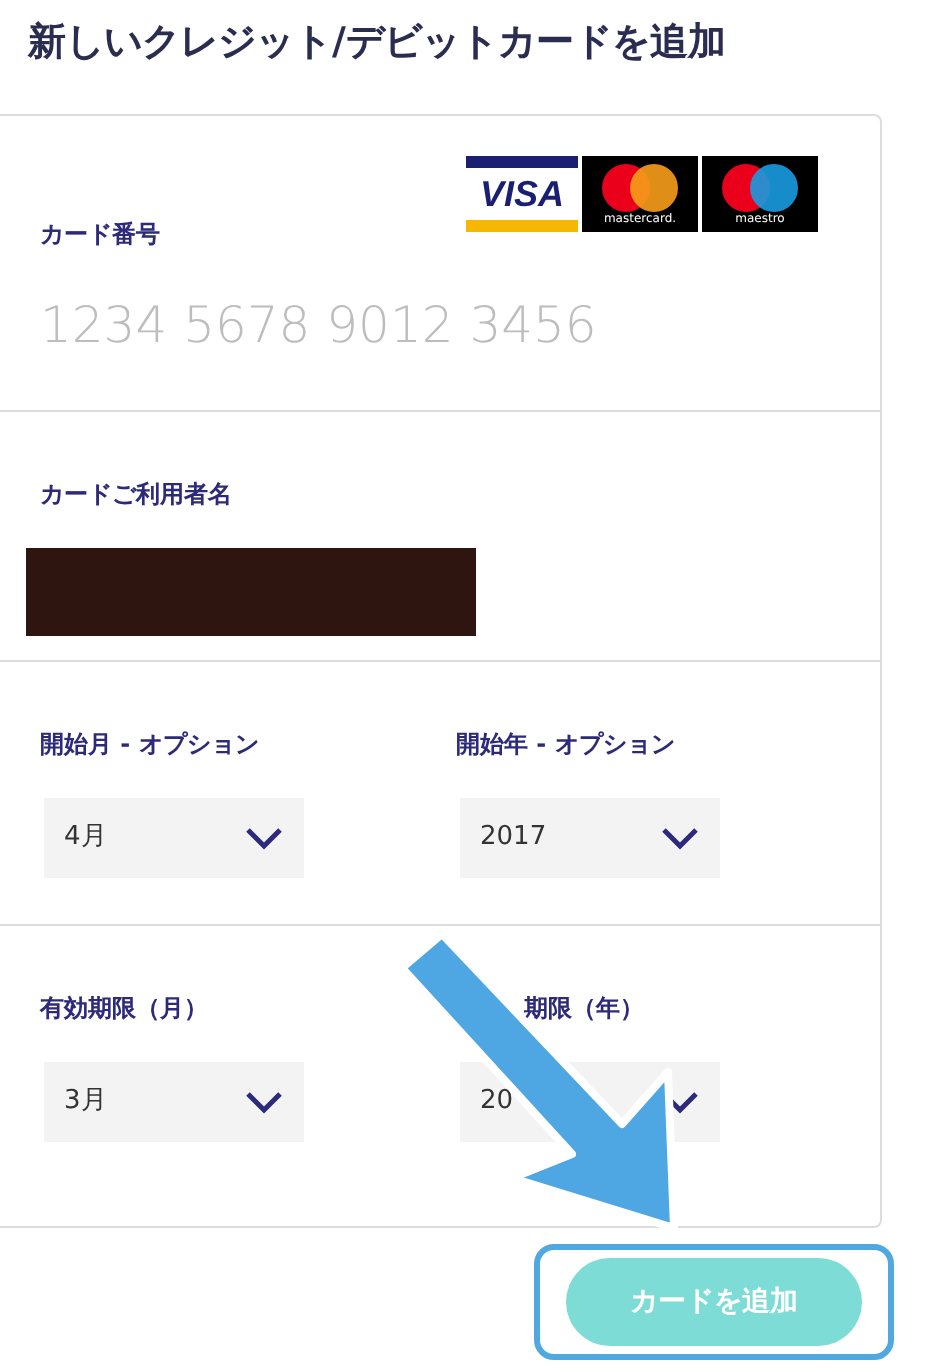  Describe the element at coordinates (251, 592) in the screenshot. I see `name-input` at that location.